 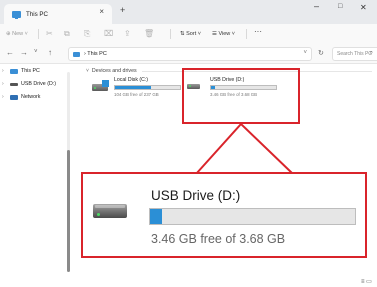 What do you see at coordinates (218, 239) in the screenshot?
I see `callout-free-space: 3.46 GB free of 3.68 GB` at bounding box center [218, 239].